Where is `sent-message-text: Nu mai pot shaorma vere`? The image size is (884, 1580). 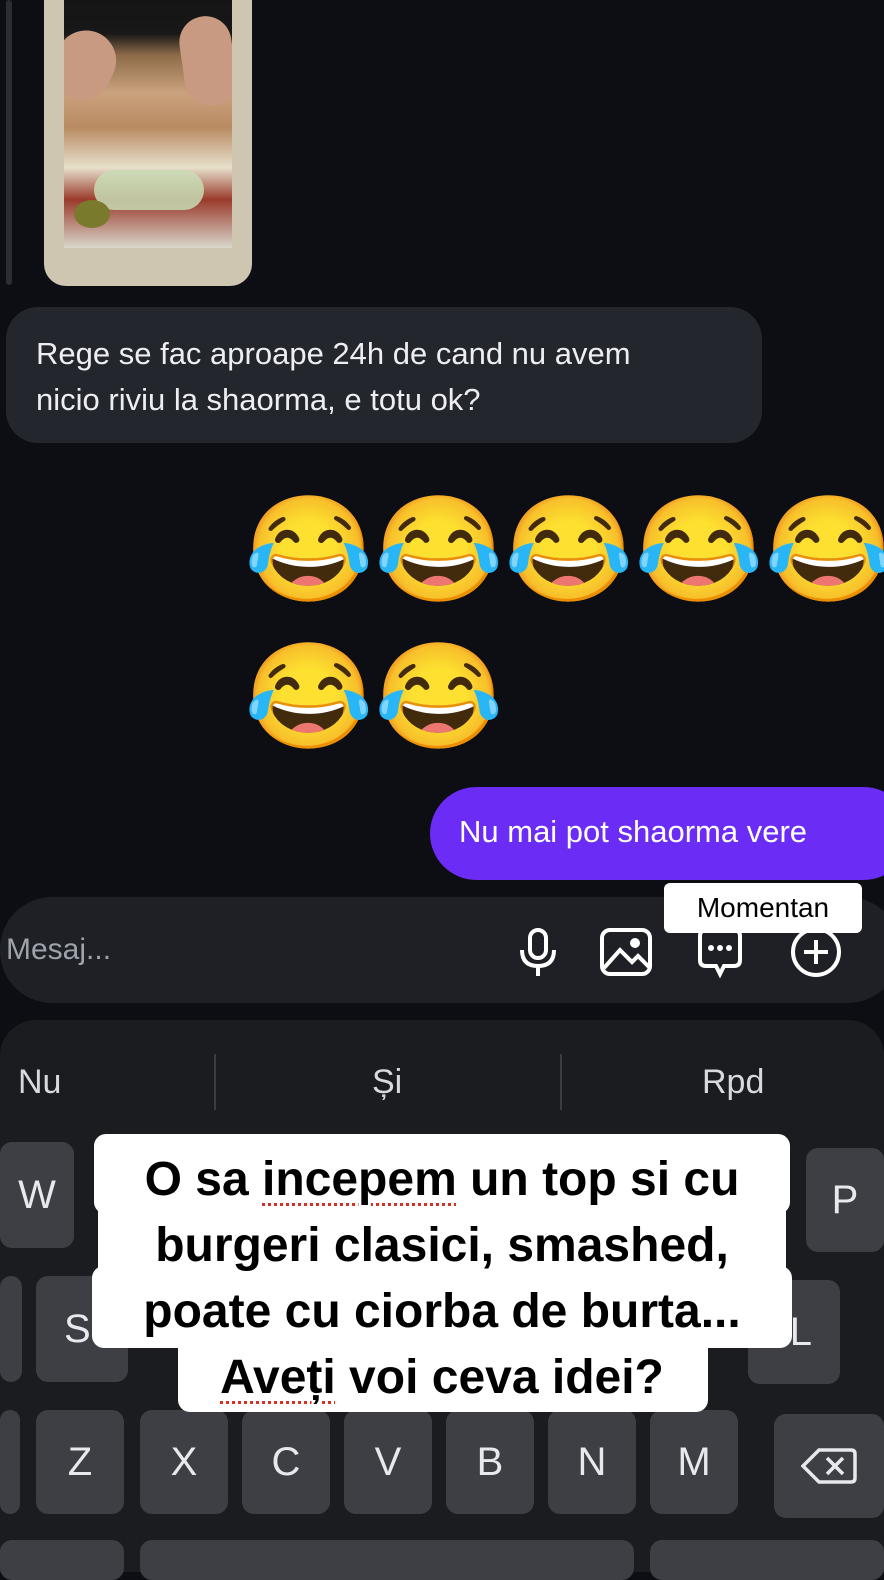
sent-message-text: Nu mai pot shaorma vere is located at coordinates (633, 831).